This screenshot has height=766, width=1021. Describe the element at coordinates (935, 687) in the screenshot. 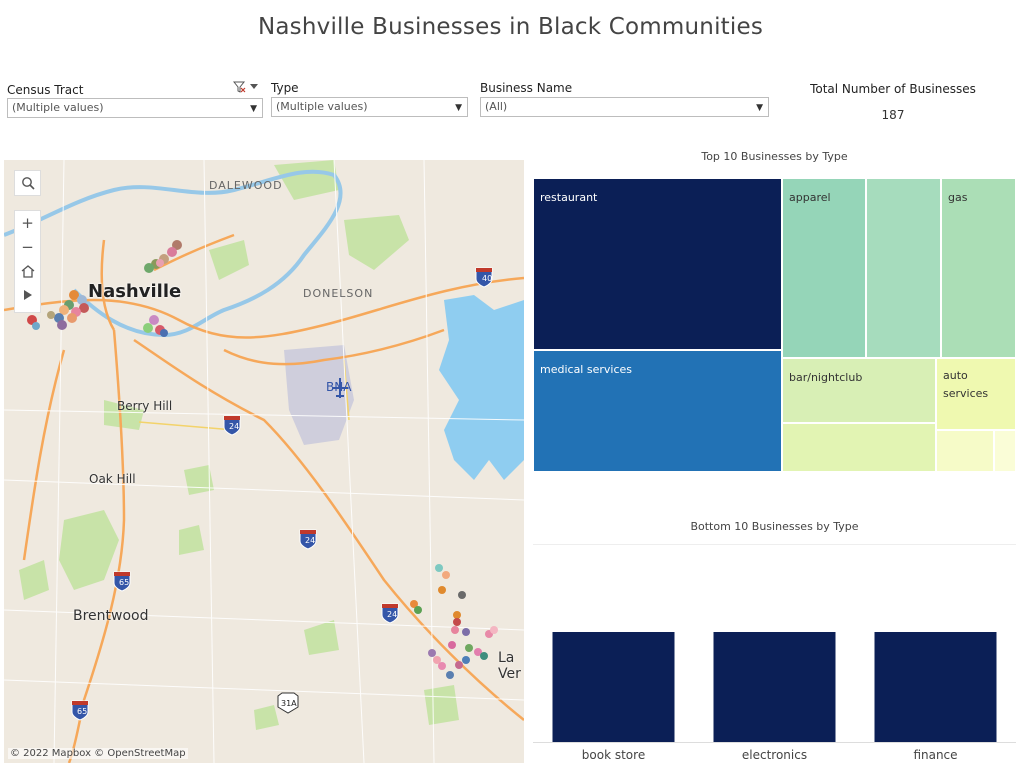

I see `bar-finance` at that location.